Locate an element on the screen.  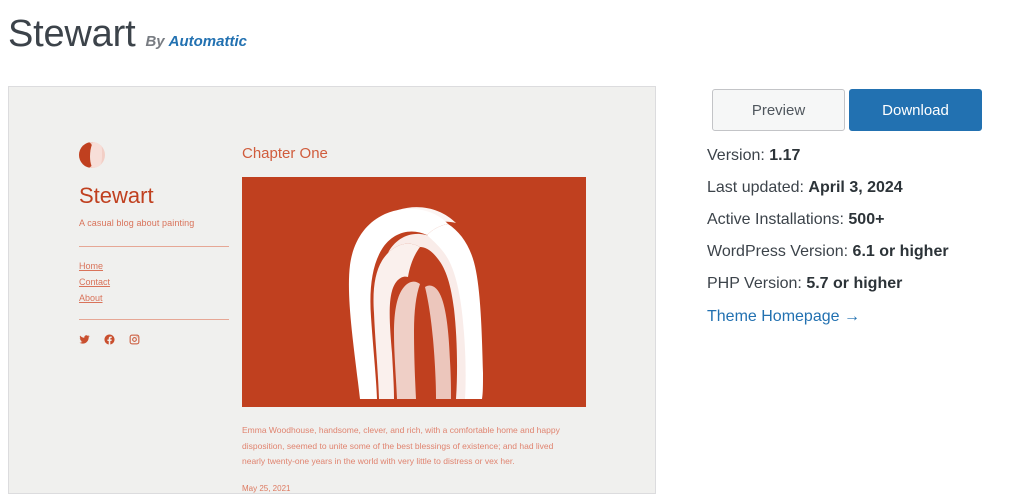
meta-value: 1.17 is located at coordinates (785, 155).